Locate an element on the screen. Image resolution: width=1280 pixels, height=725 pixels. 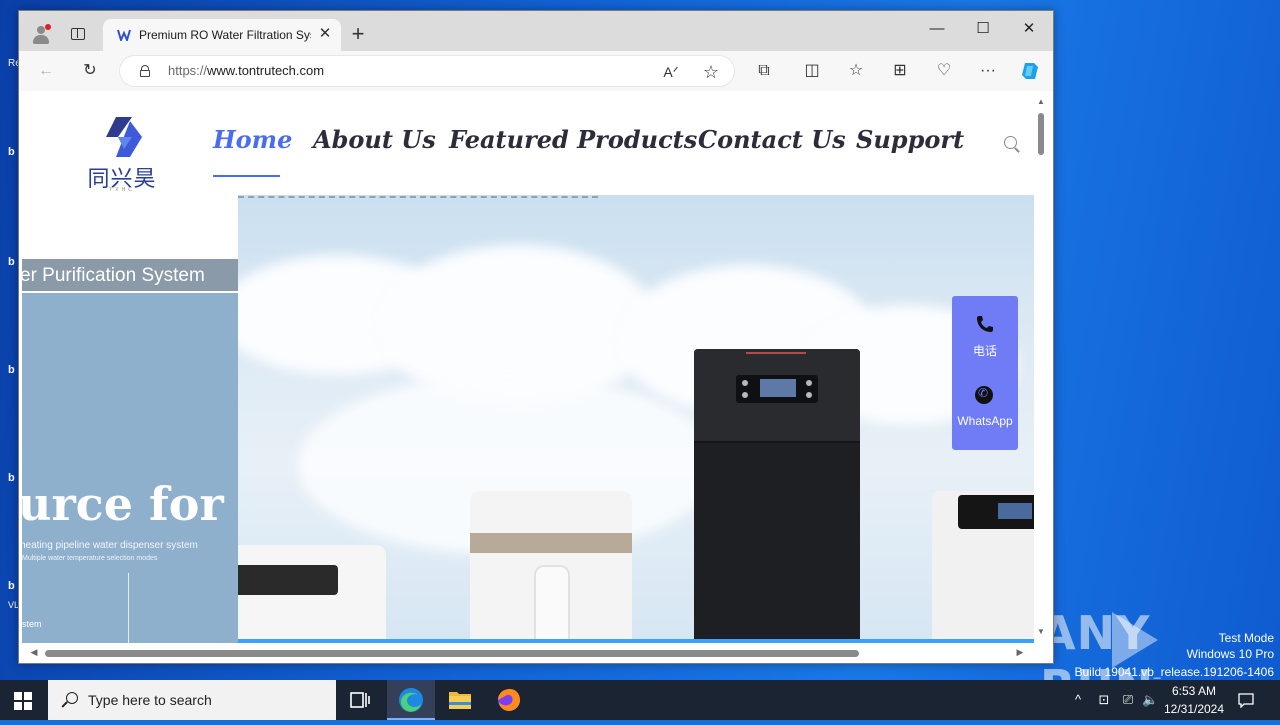
slide-footnote: stem is located at coordinates (32, 624).